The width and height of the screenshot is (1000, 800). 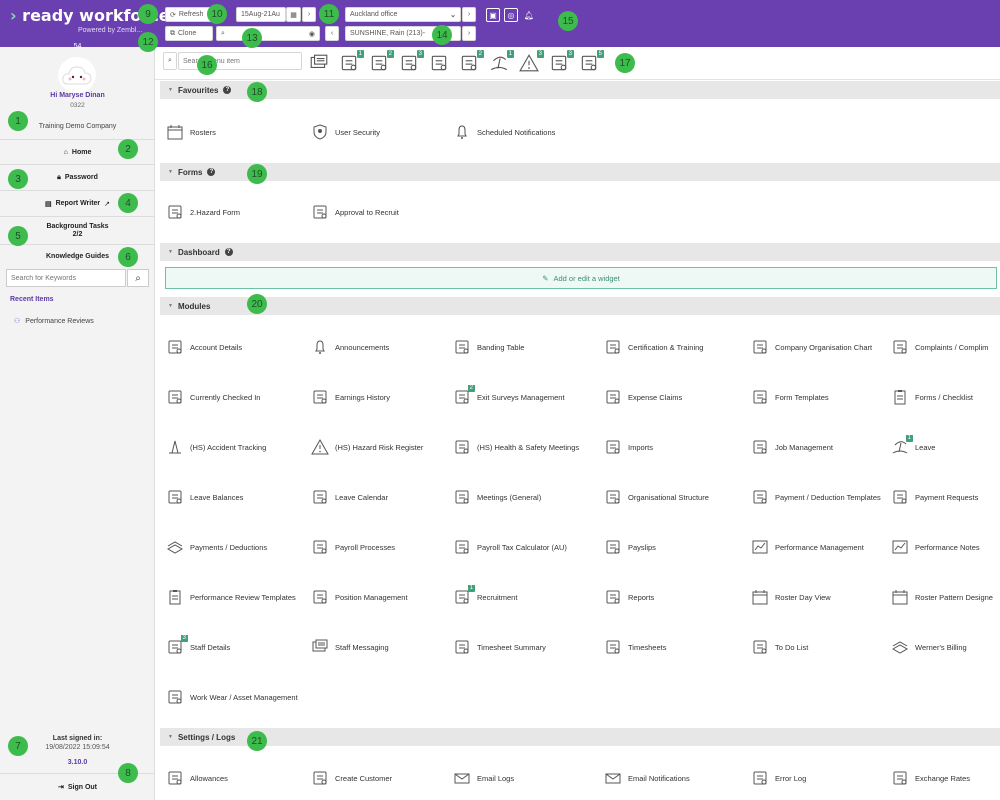 I want to click on module-item: Forms / Checklist, so click(x=945, y=397).